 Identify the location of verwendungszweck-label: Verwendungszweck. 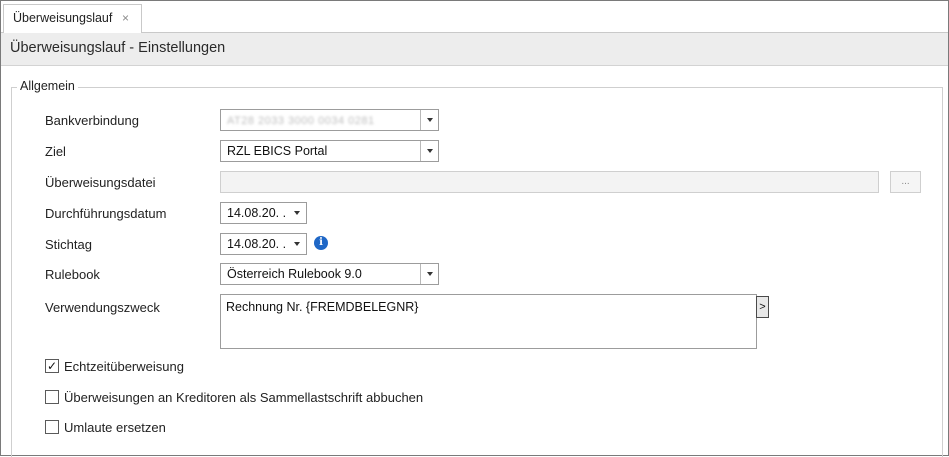
(102, 307).